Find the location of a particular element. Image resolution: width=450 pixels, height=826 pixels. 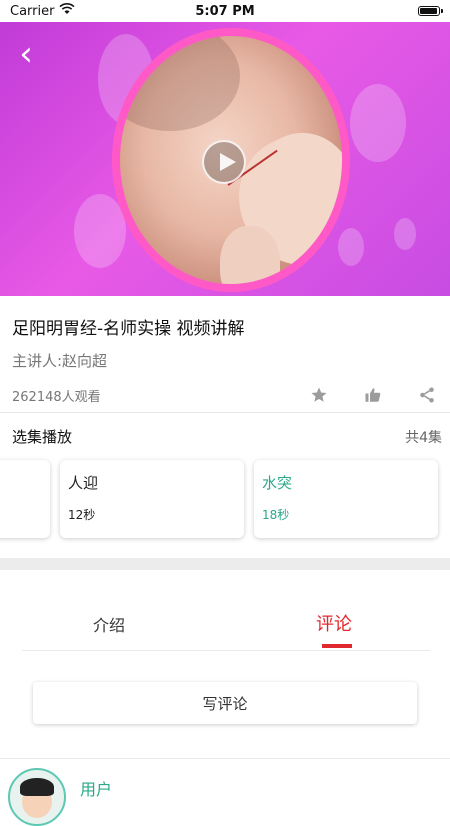

episode-duration: 12秒 is located at coordinates (82, 515).